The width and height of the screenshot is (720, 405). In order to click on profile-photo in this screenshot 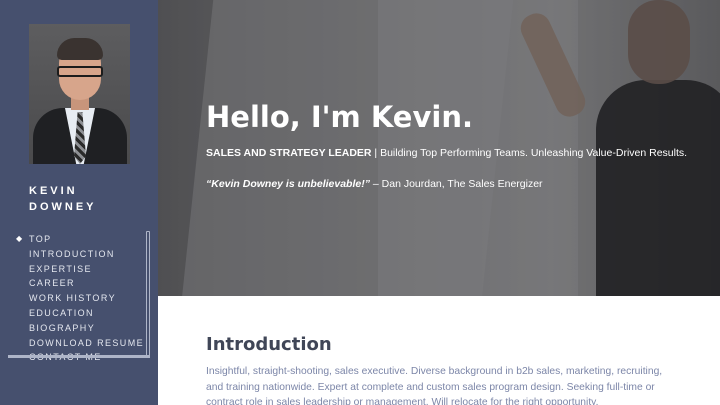, I will do `click(79, 94)`.